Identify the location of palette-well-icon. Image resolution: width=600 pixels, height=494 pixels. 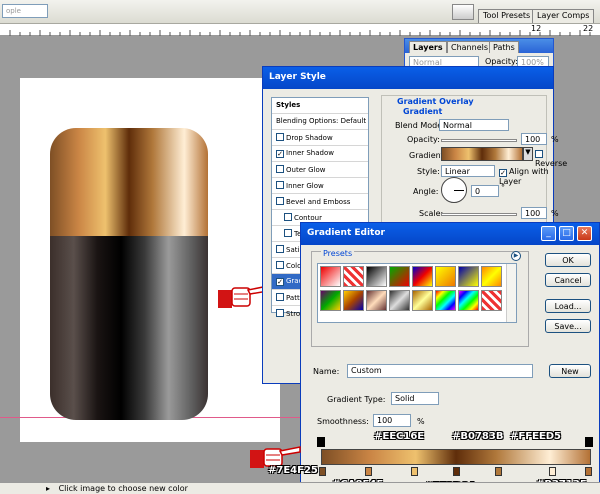
(463, 12).